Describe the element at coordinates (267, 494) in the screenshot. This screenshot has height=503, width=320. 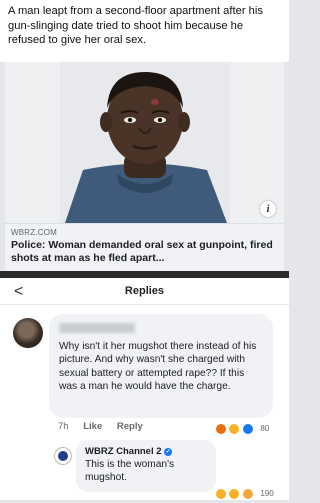
I see `reaction-count: 190` at that location.